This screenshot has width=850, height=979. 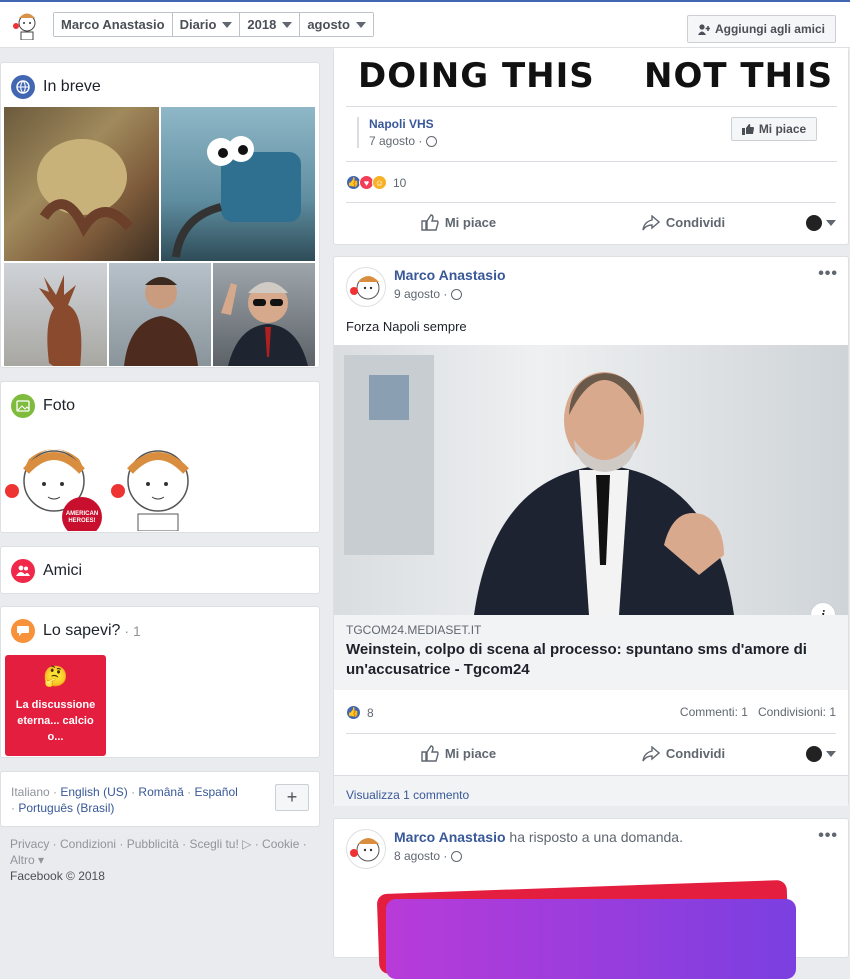 I want to click on engagement-counts: Commenti: 1 Condivisioni: 1, so click(x=758, y=712).